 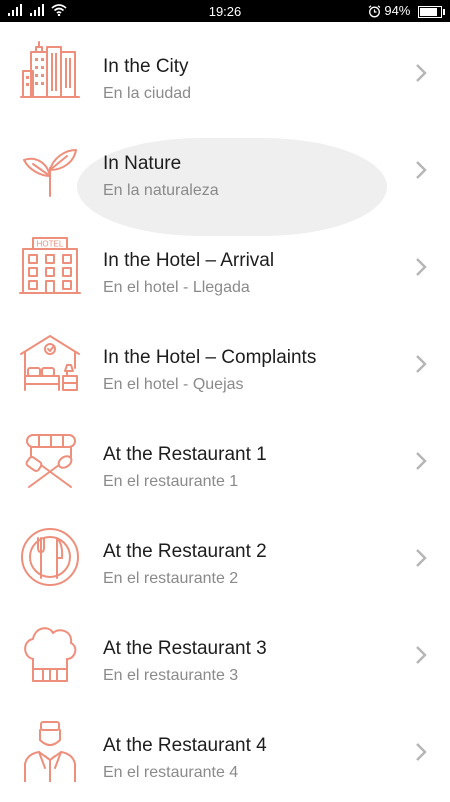 I want to click on battery-percent: 94%, so click(x=397, y=10).